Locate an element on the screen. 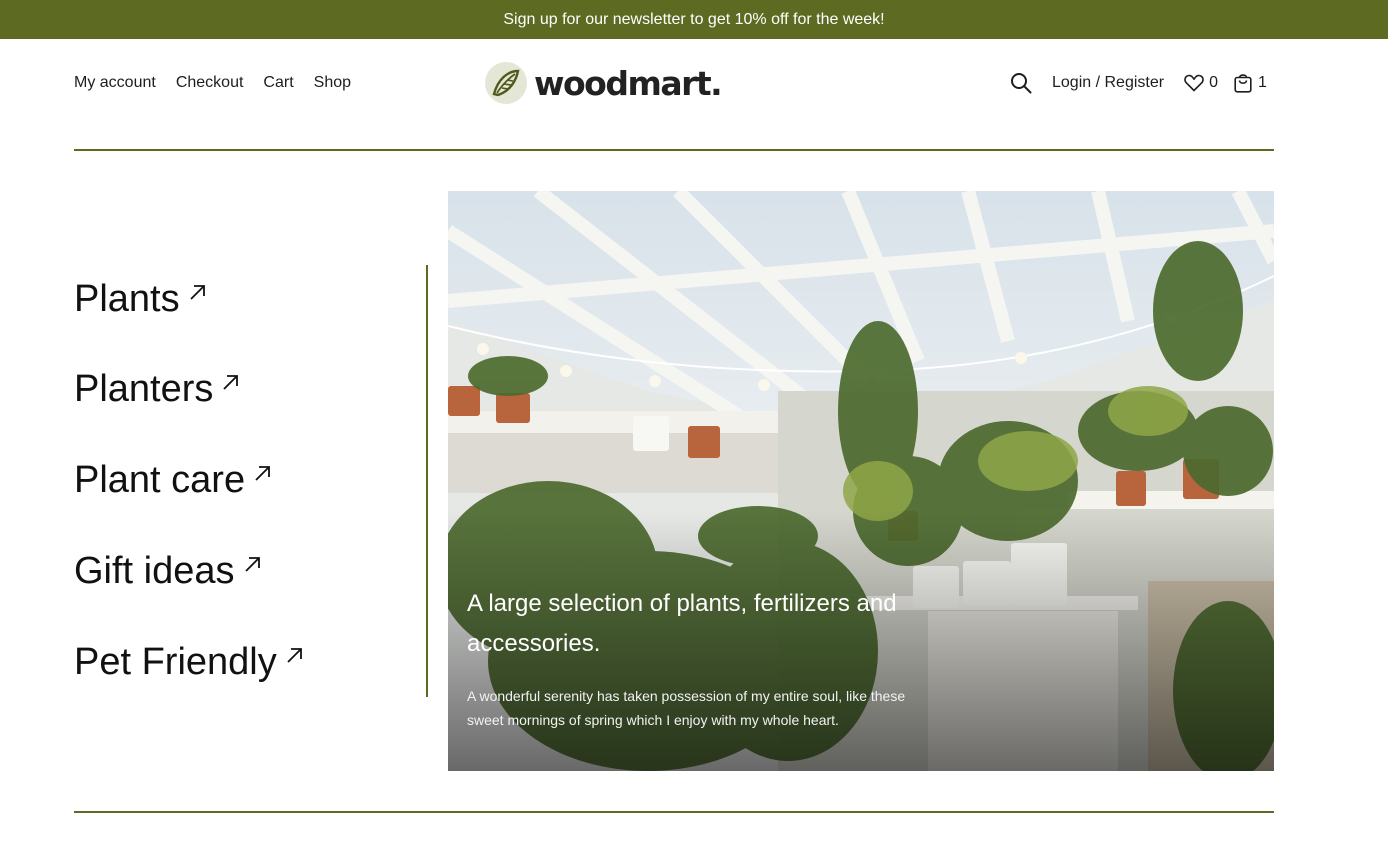  logo-icon is located at coordinates (506, 83).